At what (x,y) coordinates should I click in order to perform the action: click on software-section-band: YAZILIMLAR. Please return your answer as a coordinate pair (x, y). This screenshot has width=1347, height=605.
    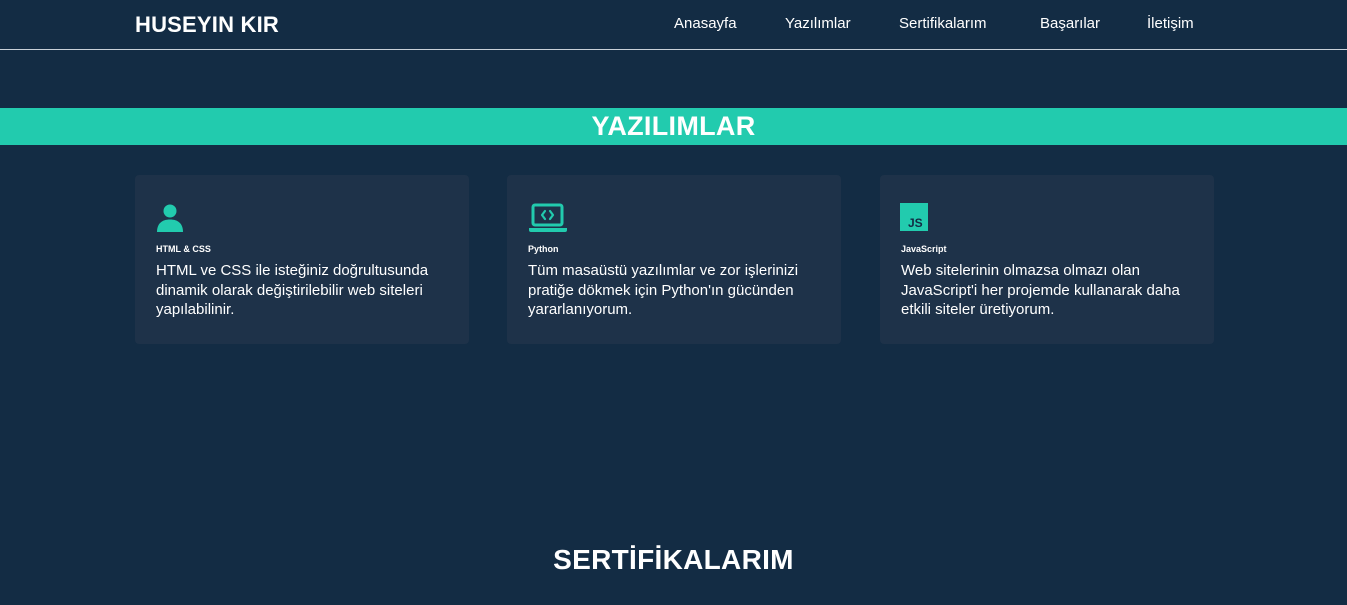
    Looking at the image, I should click on (673, 126).